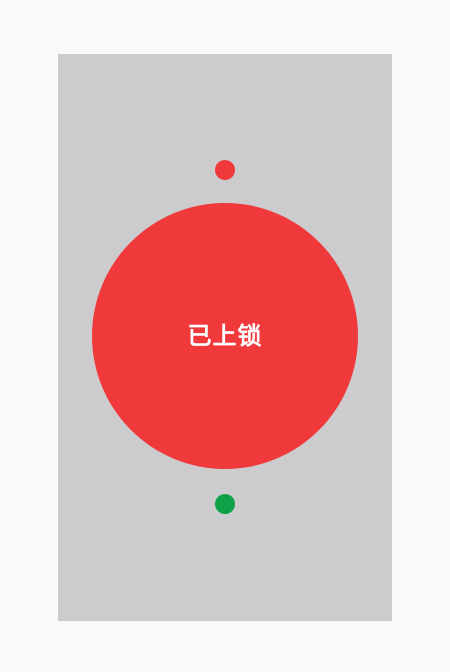  What do you see at coordinates (225, 170) in the screenshot?
I see `top-status-dot` at bounding box center [225, 170].